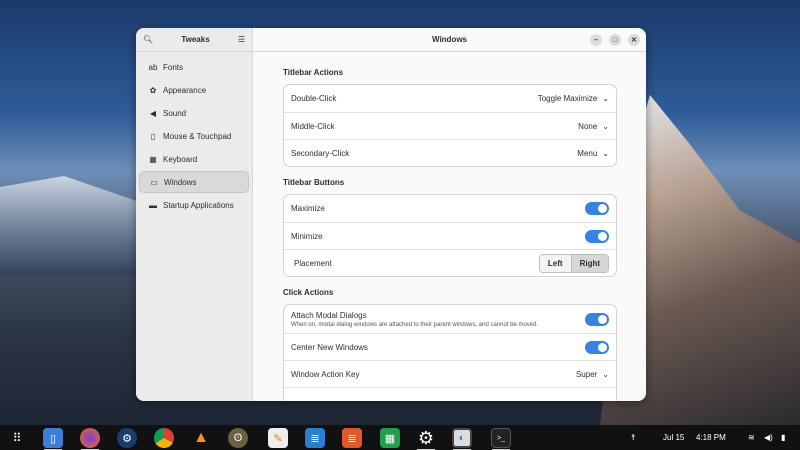 The height and width of the screenshot is (450, 800). Describe the element at coordinates (198, 205) in the screenshot. I see `sidebar-item-label: Startup Applications` at that location.